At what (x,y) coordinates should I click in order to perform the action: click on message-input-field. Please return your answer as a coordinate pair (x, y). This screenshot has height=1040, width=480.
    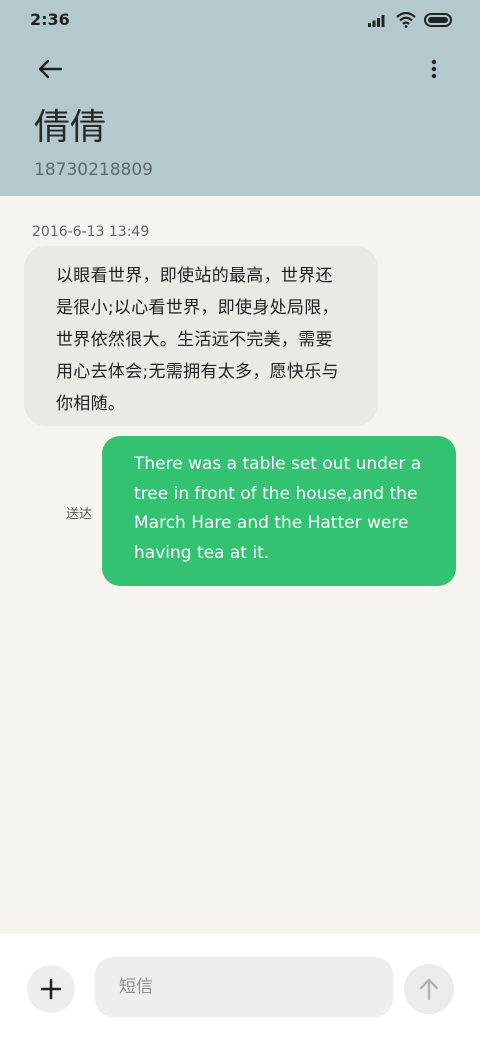
    Looking at the image, I should click on (244, 987).